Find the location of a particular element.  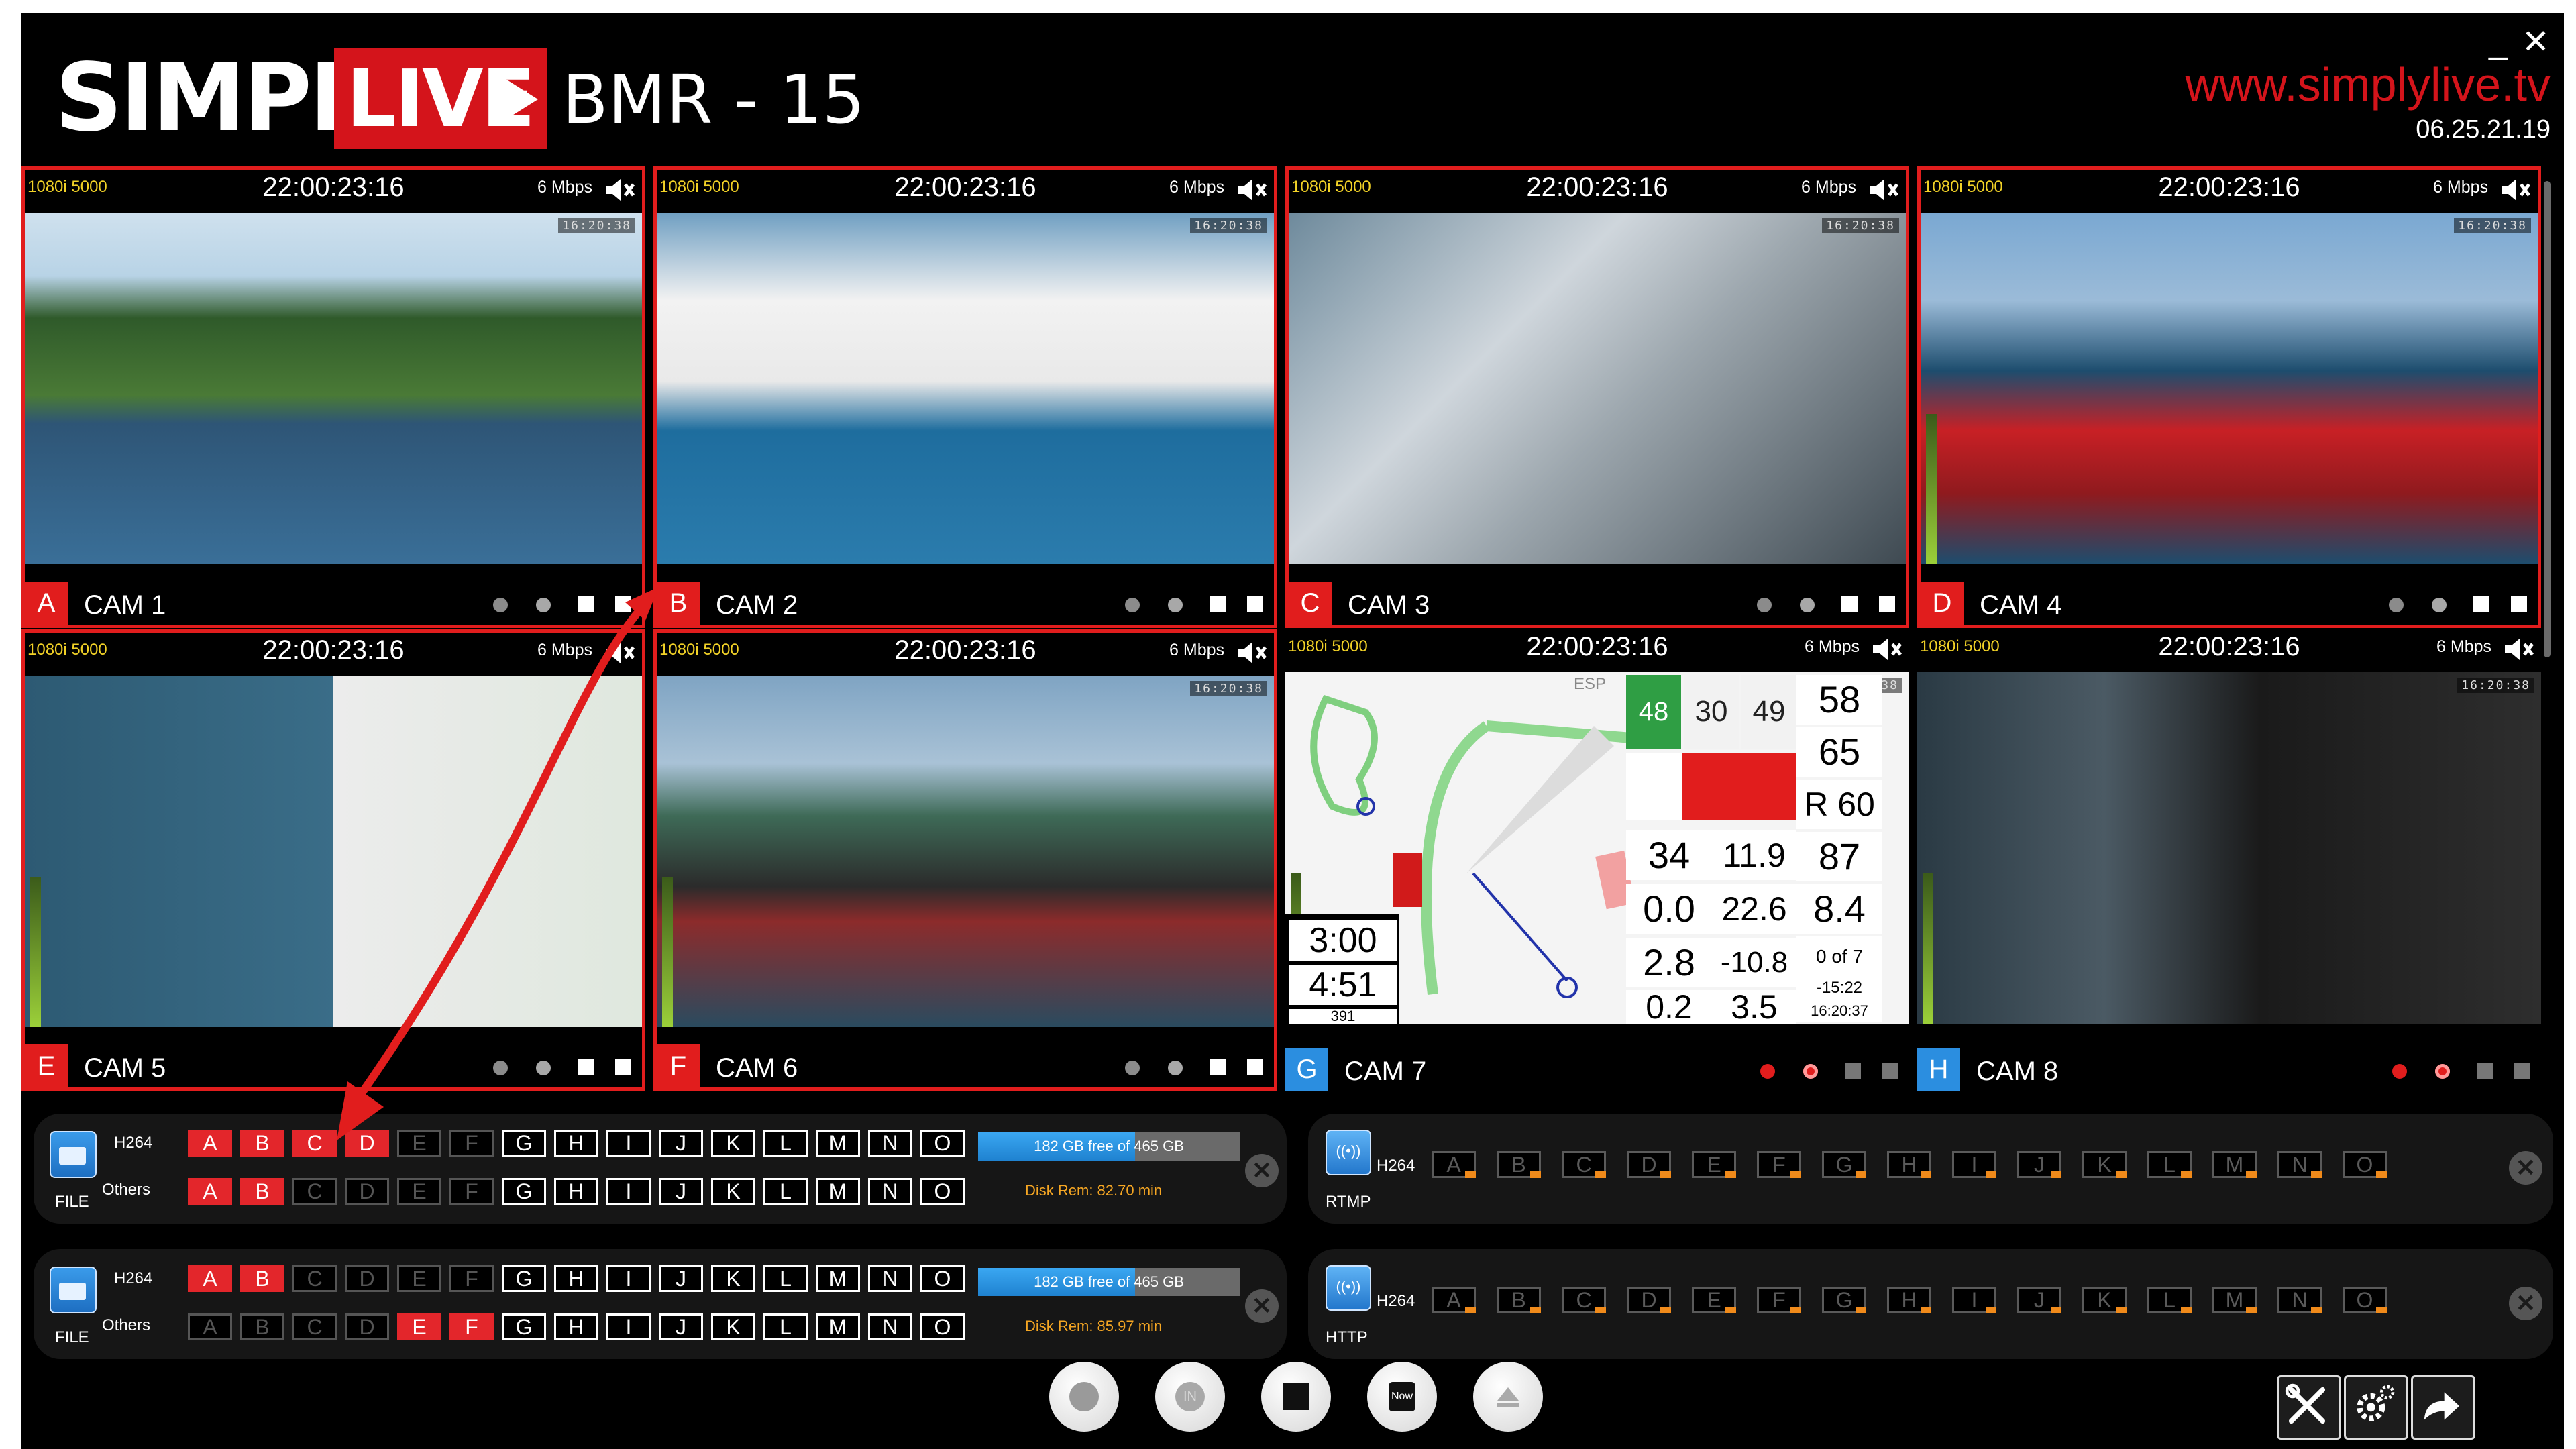

annotation-arrow is located at coordinates (498, 863).